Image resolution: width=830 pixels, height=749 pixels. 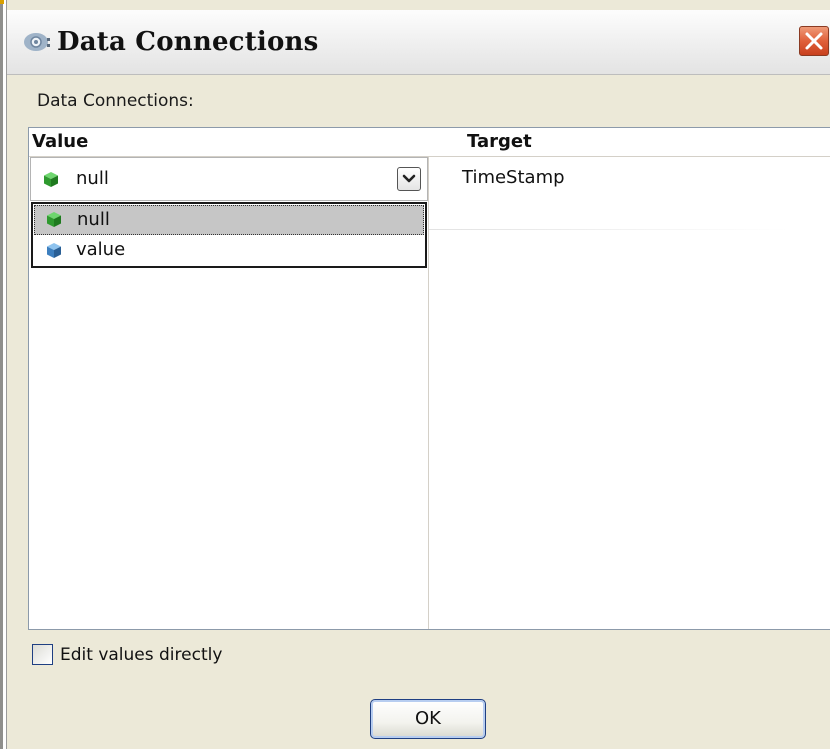 I want to click on column-divider, so click(x=428, y=378).